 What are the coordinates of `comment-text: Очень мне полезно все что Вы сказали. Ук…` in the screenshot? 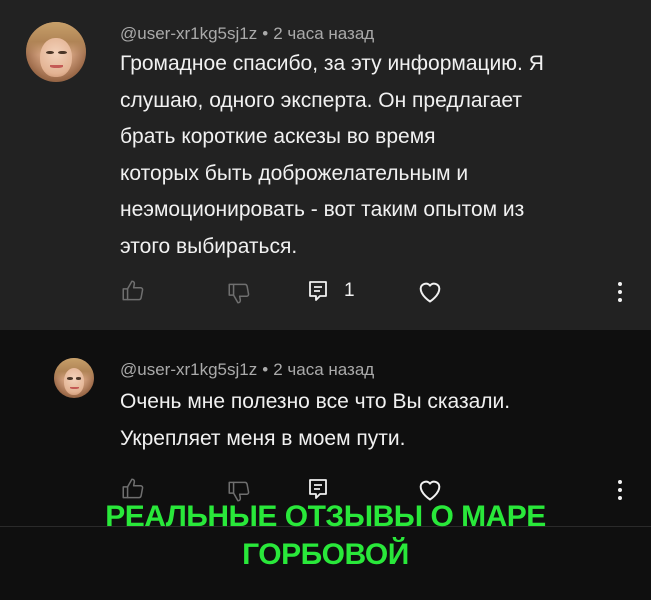 It's located at (370, 420).